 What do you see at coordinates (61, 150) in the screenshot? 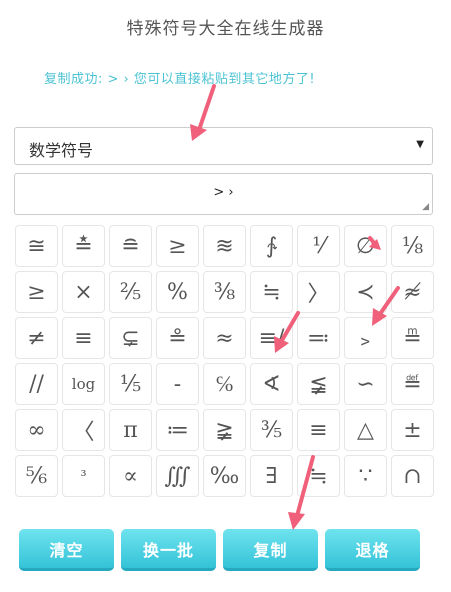
I see `category-selected-value: 数学符号` at bounding box center [61, 150].